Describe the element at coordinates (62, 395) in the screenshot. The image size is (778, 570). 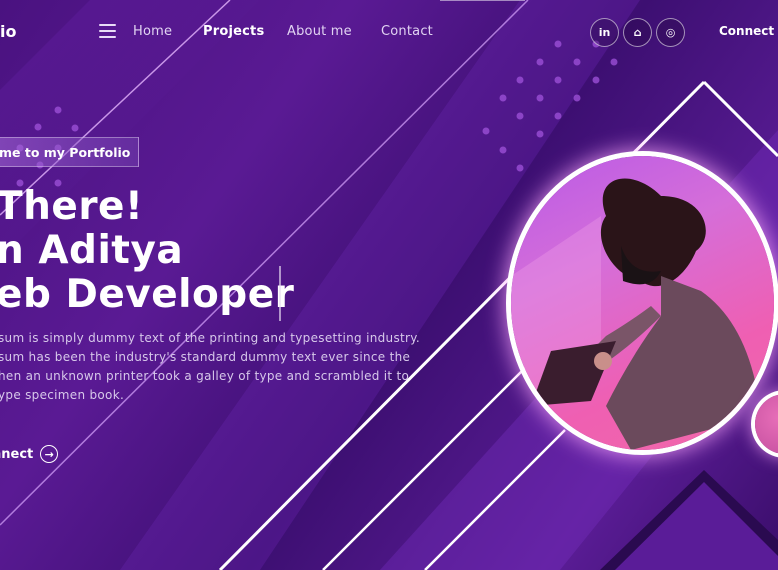
I see `description-line: ype specimen book.` at that location.